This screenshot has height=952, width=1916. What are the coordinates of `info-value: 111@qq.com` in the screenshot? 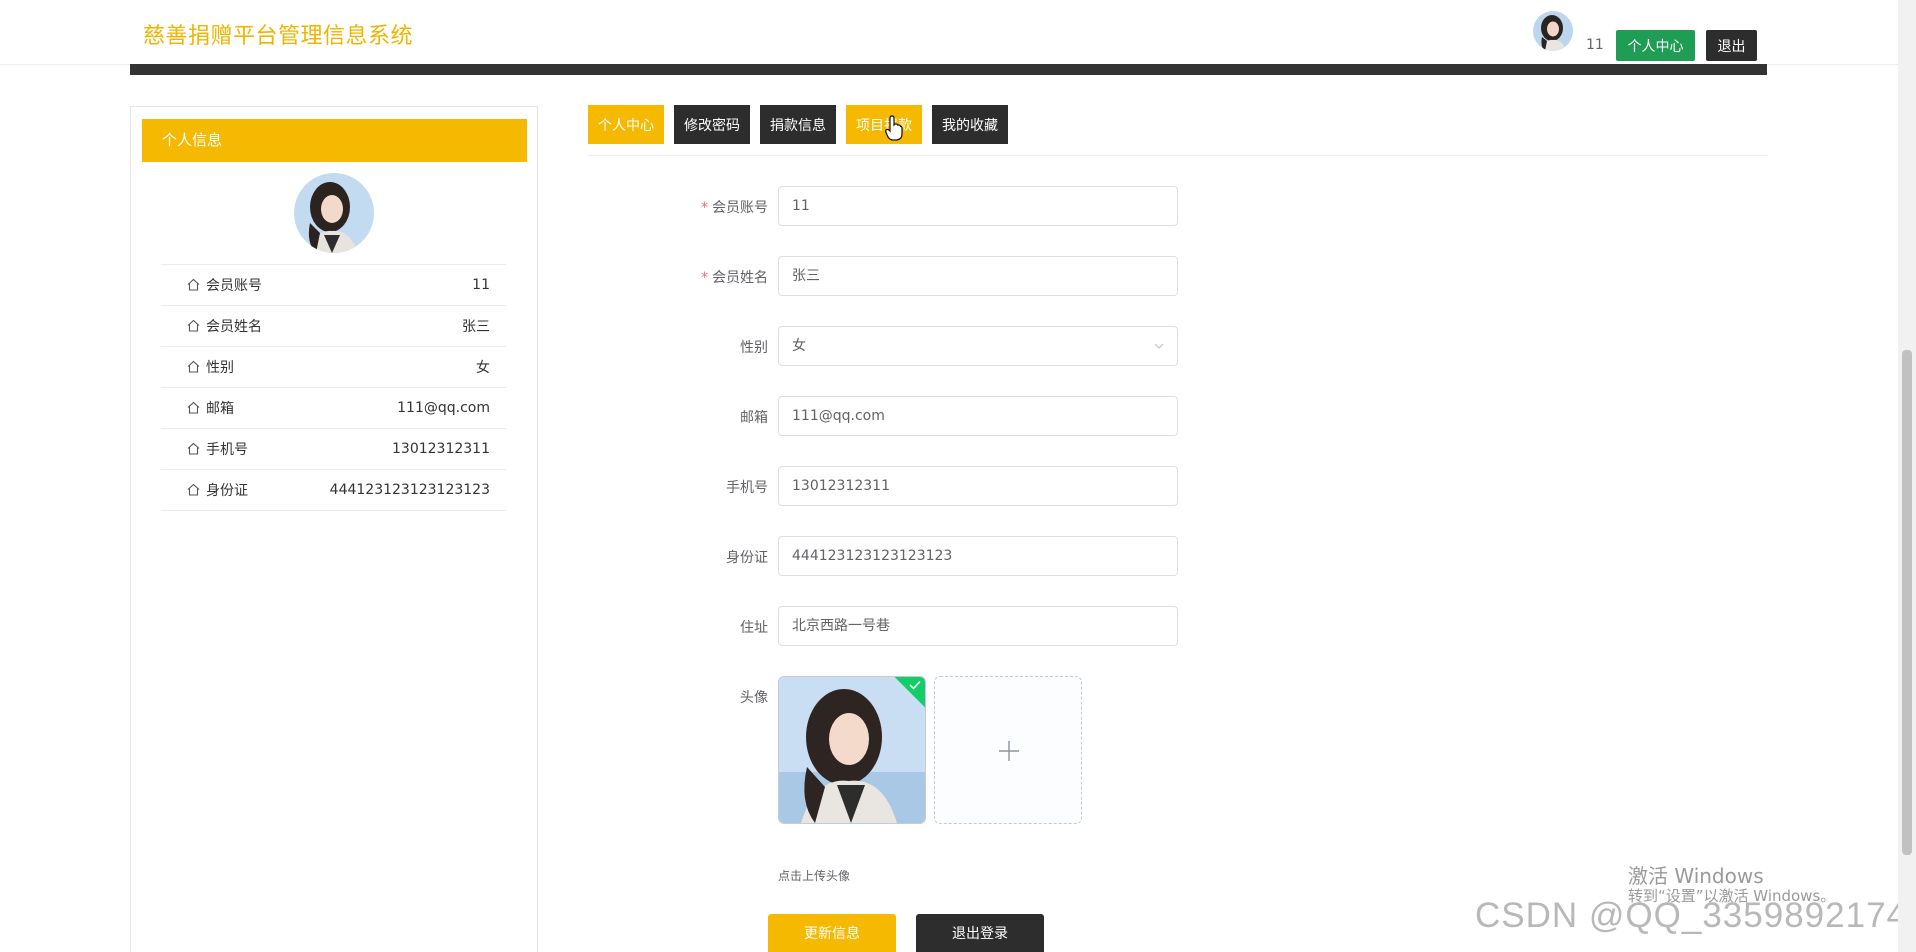 It's located at (443, 408).